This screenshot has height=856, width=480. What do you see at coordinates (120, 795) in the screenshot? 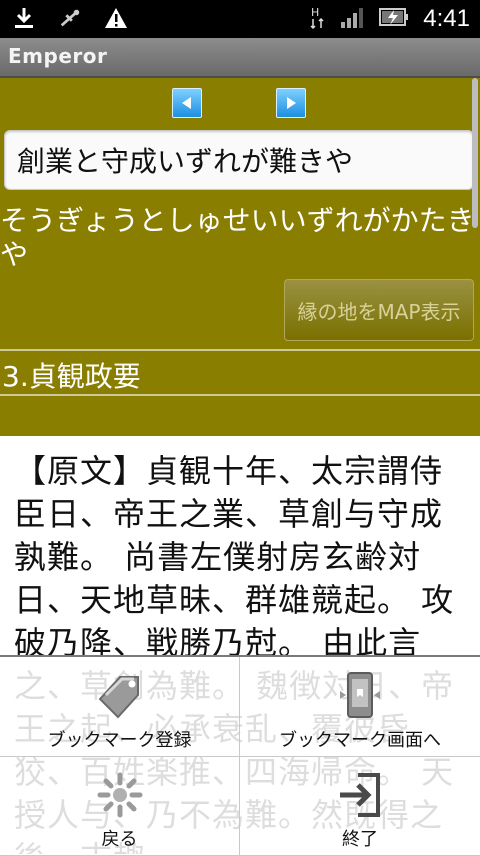
I see `back-icon` at bounding box center [120, 795].